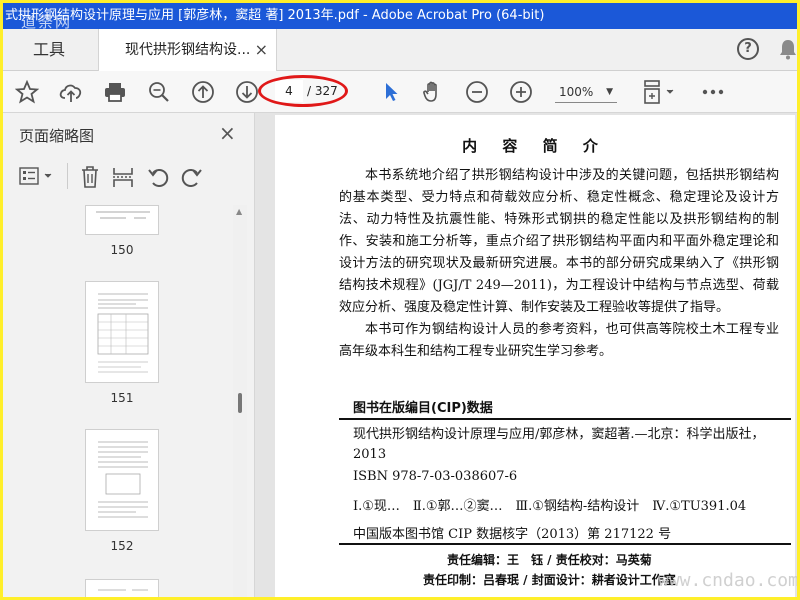 The height and width of the screenshot is (600, 800). I want to click on scrollbar-thumb, so click(240, 403).